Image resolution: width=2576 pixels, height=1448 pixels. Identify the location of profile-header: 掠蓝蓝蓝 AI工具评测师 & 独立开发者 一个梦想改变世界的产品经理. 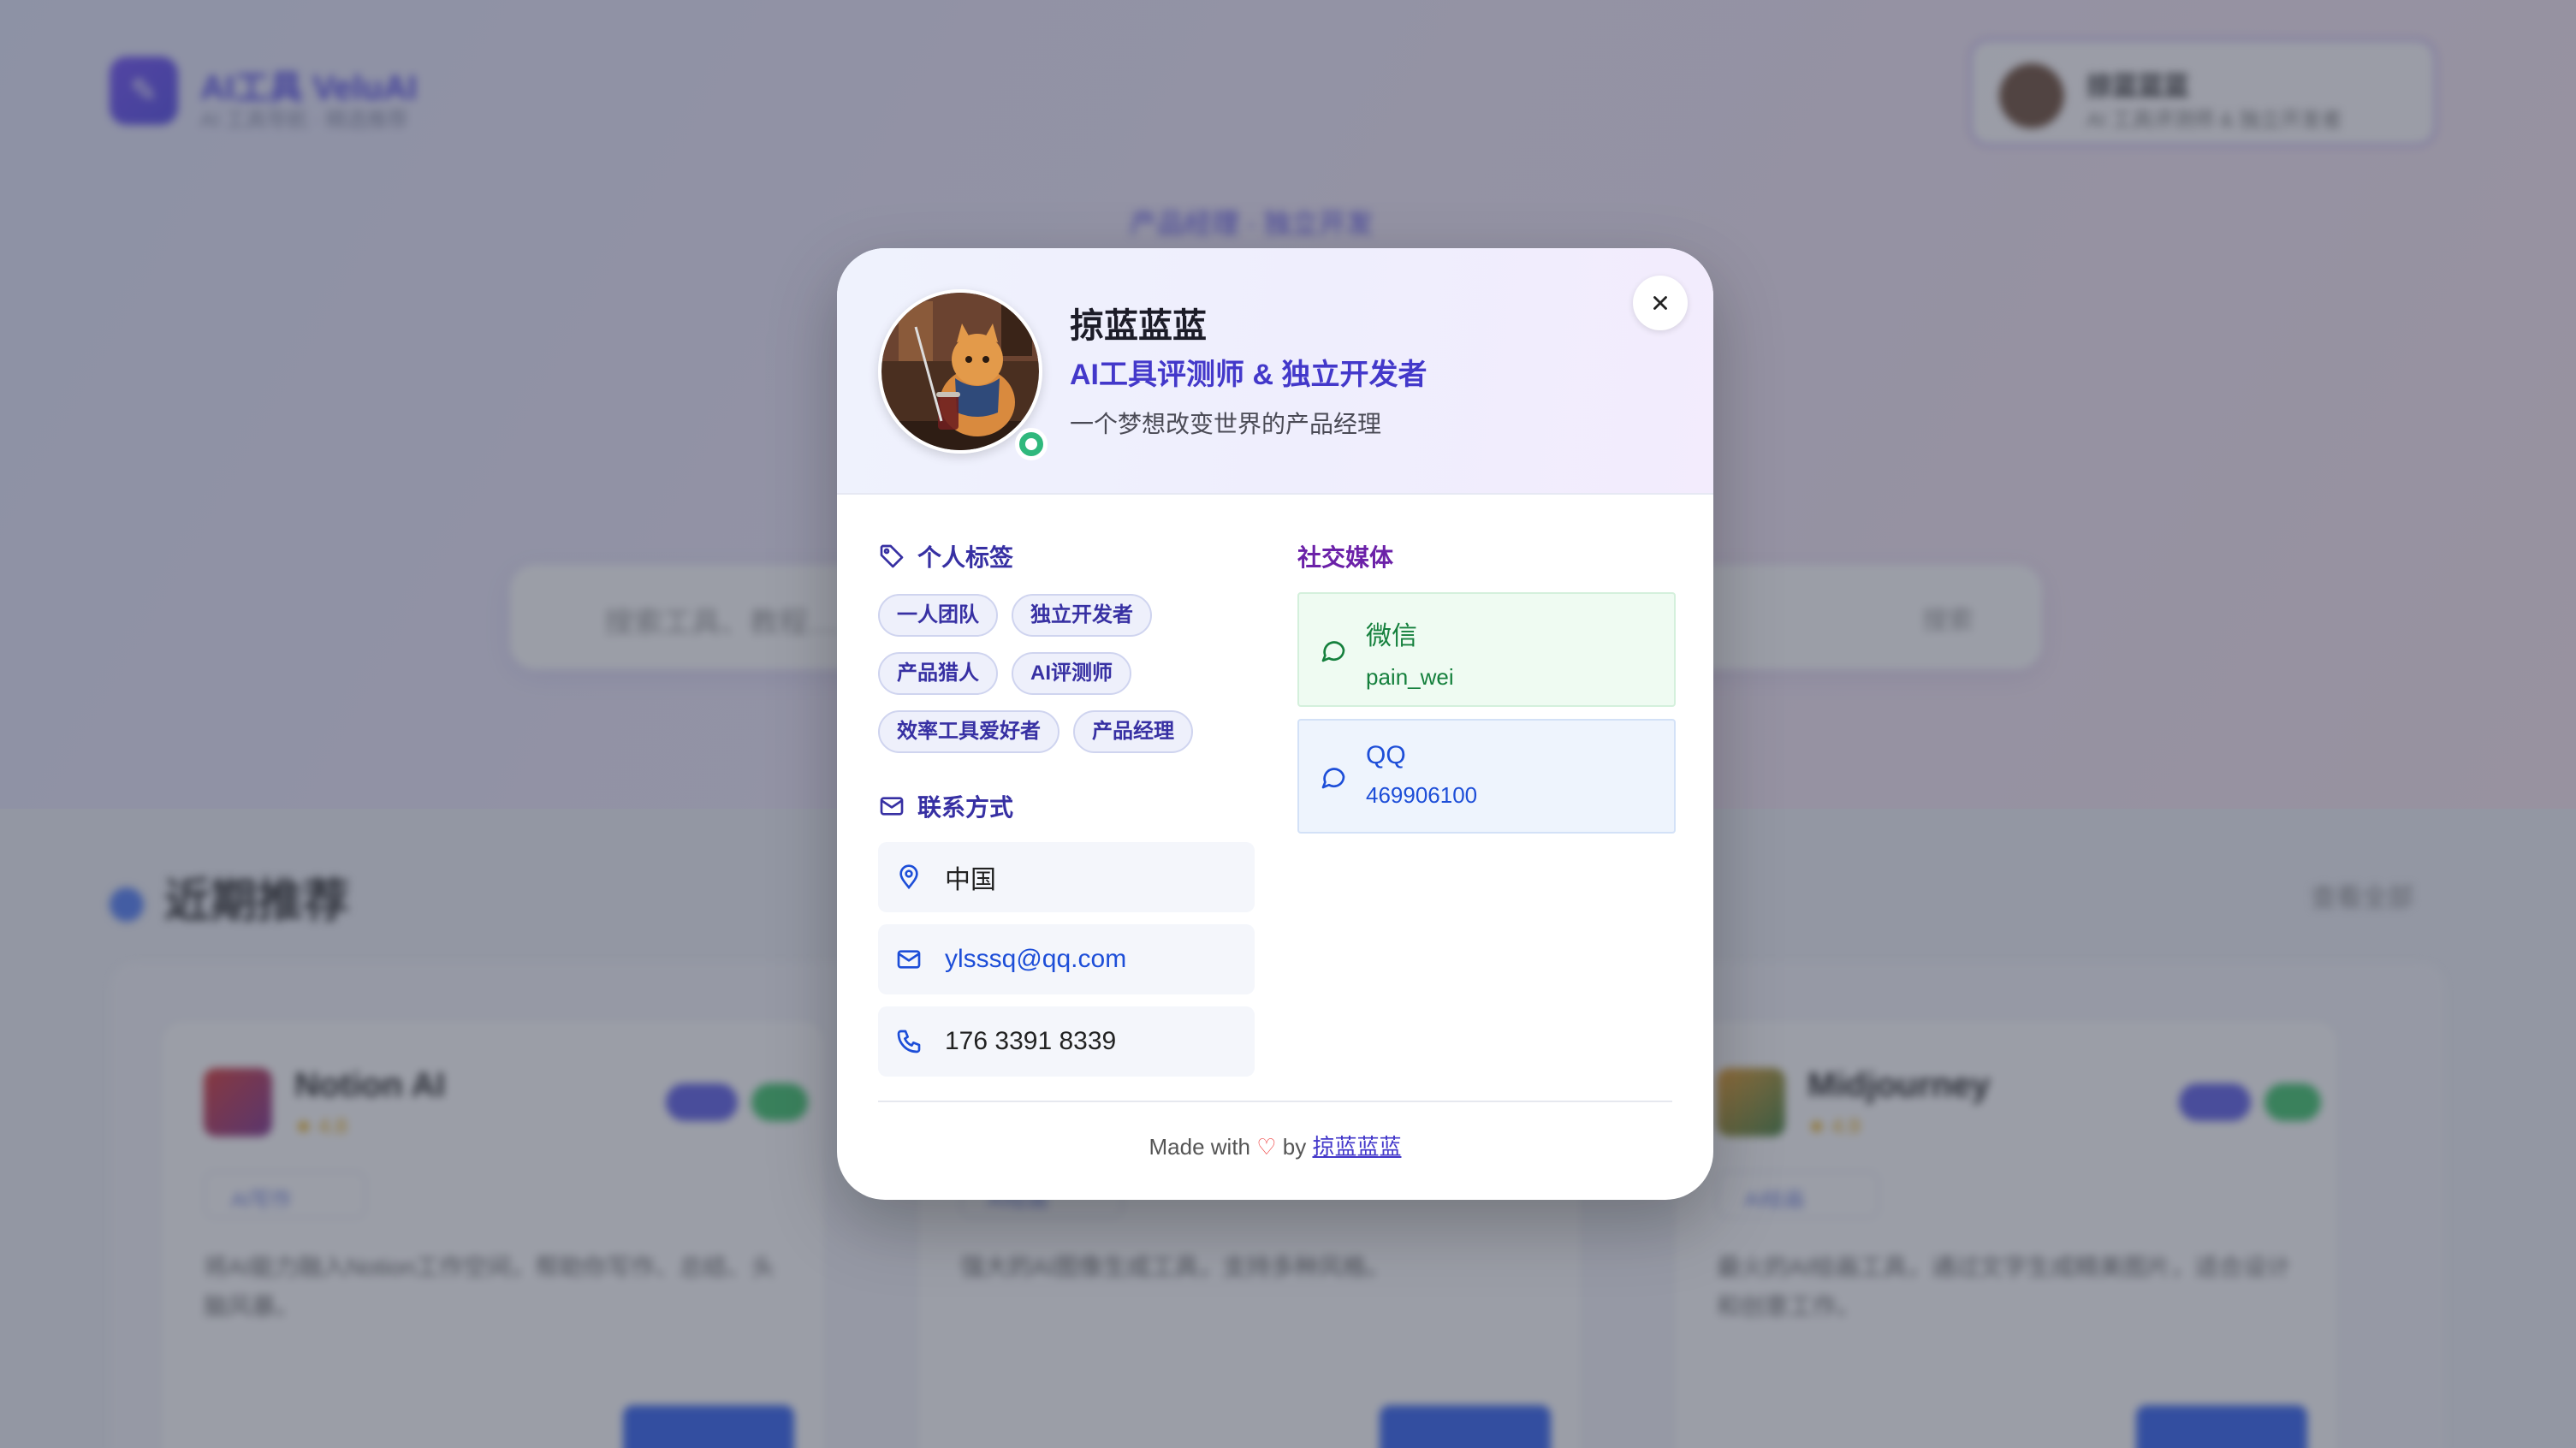
(1275, 371).